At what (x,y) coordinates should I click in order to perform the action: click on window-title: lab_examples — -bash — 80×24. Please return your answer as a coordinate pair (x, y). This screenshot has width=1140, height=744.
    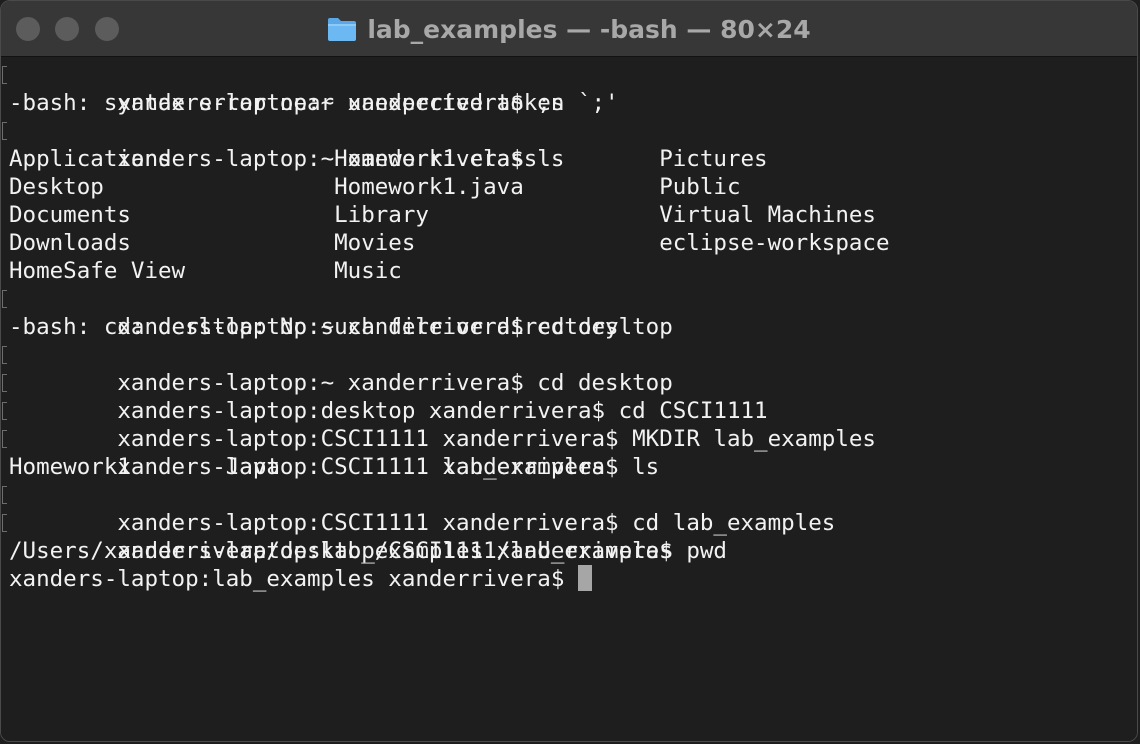
    Looking at the image, I should click on (589, 29).